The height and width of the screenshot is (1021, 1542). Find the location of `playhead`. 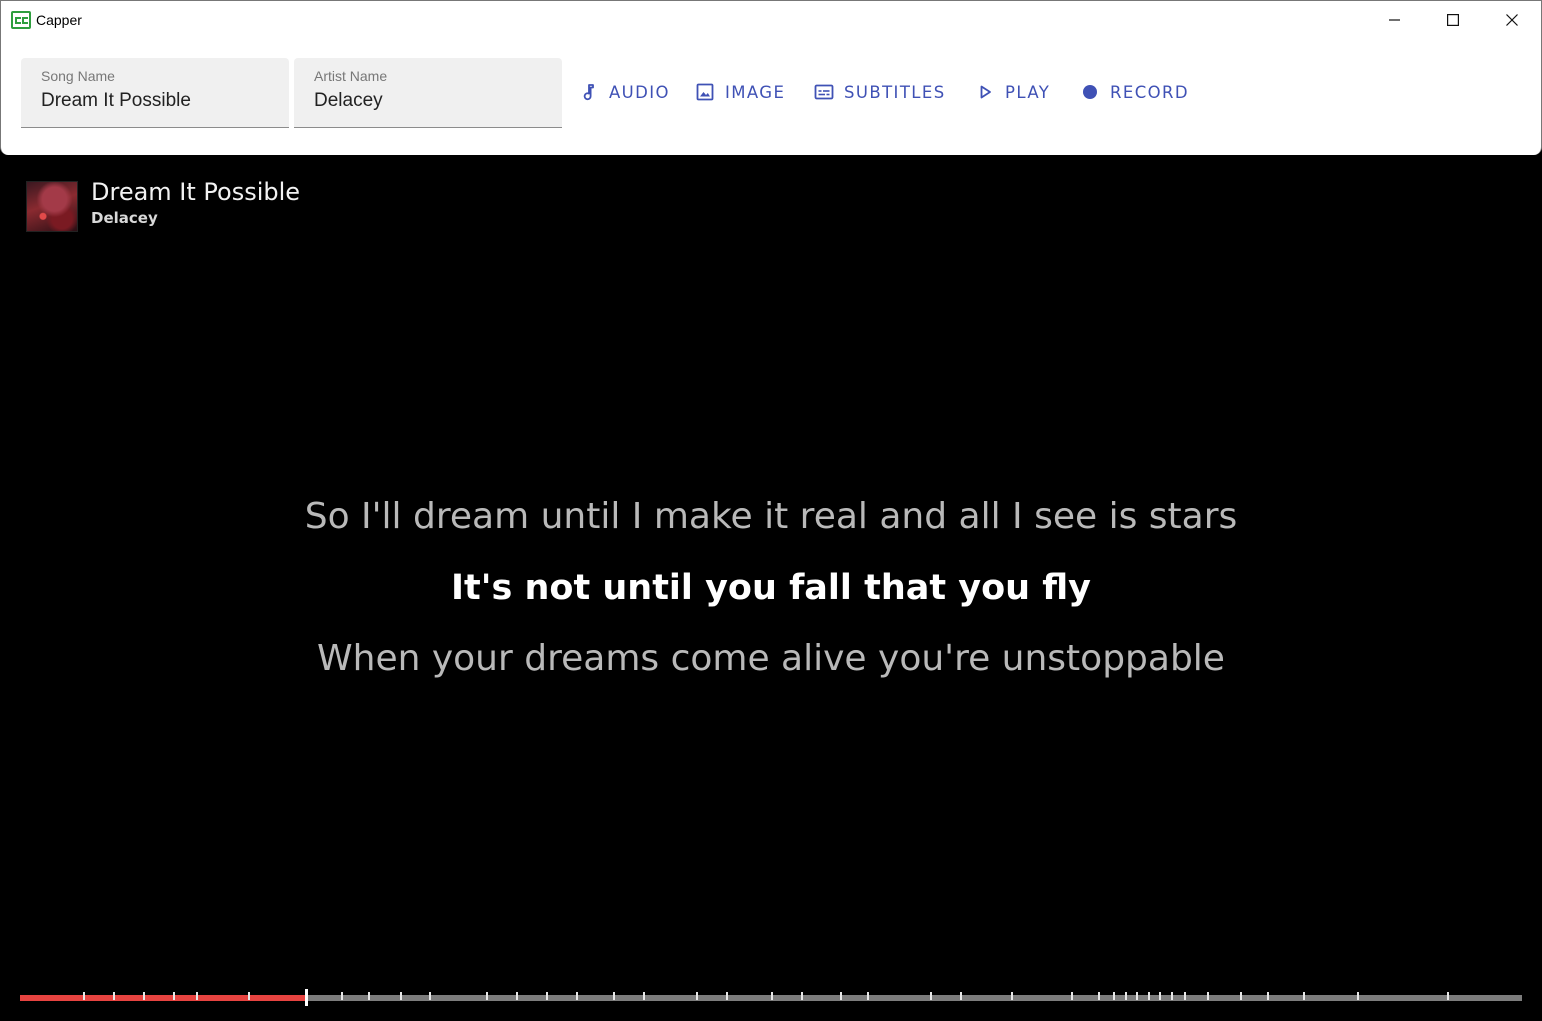

playhead is located at coordinates (306, 997).